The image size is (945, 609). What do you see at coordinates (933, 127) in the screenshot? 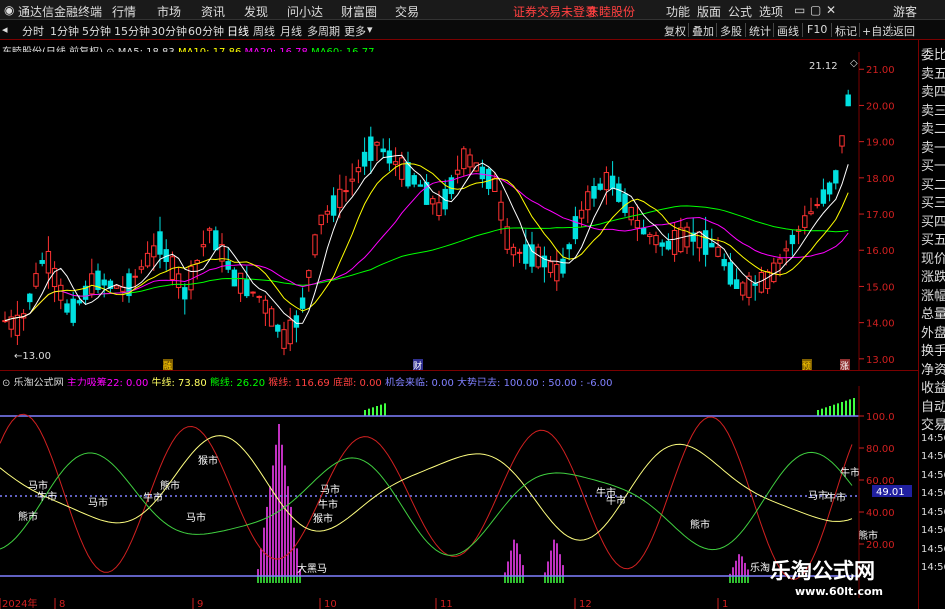
I see `side-panel-item: 卖二` at bounding box center [933, 127].